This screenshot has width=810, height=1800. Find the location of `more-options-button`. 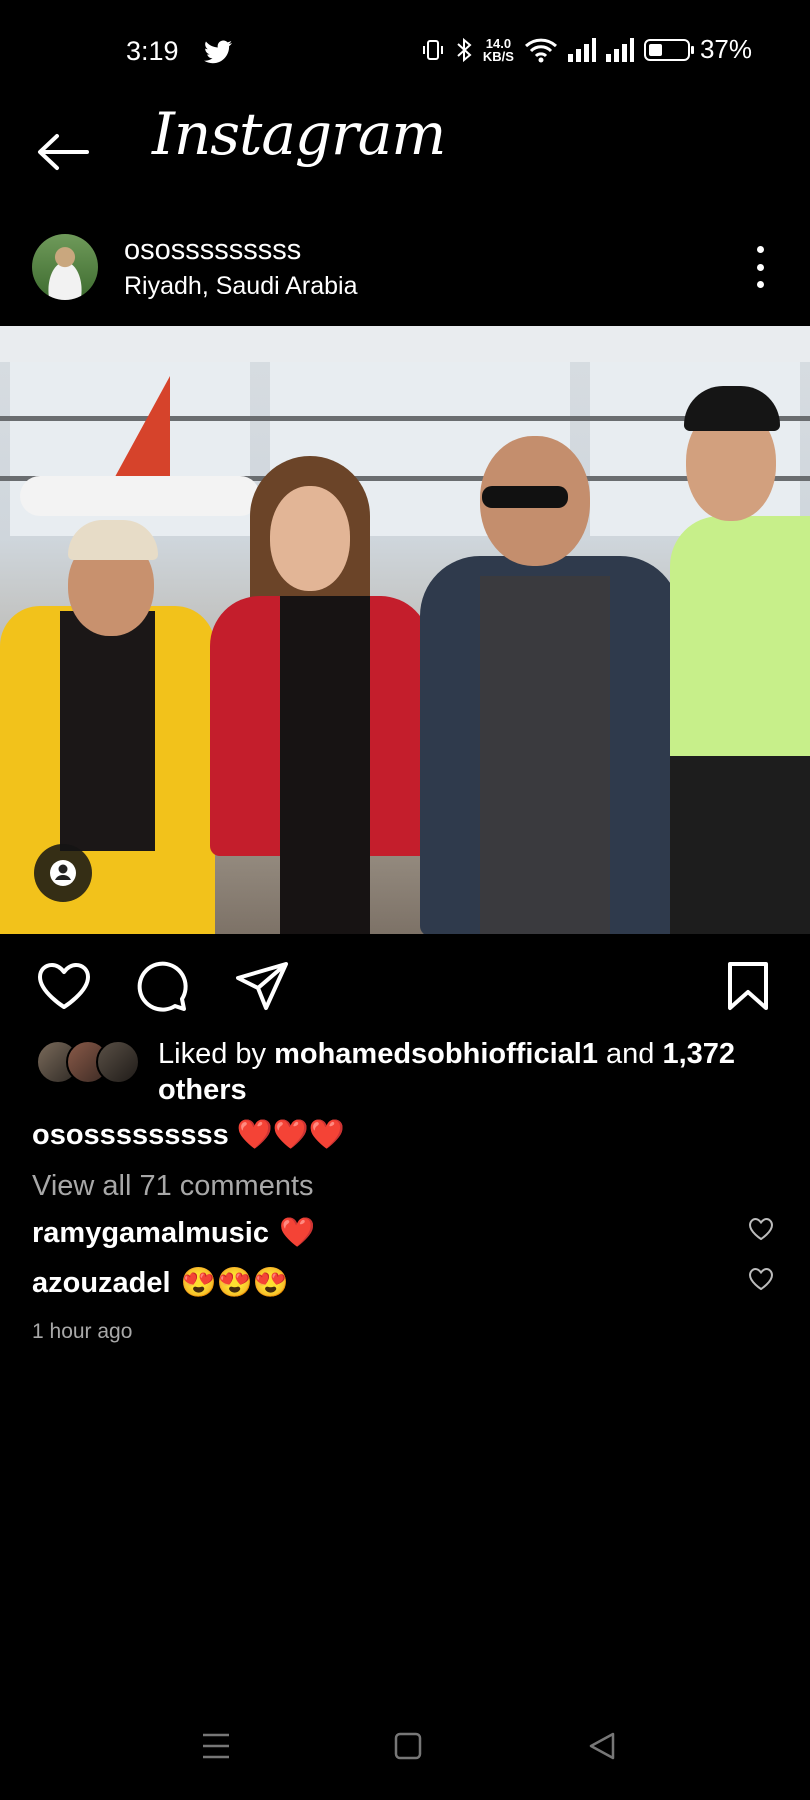

more-options-button is located at coordinates (760, 267).